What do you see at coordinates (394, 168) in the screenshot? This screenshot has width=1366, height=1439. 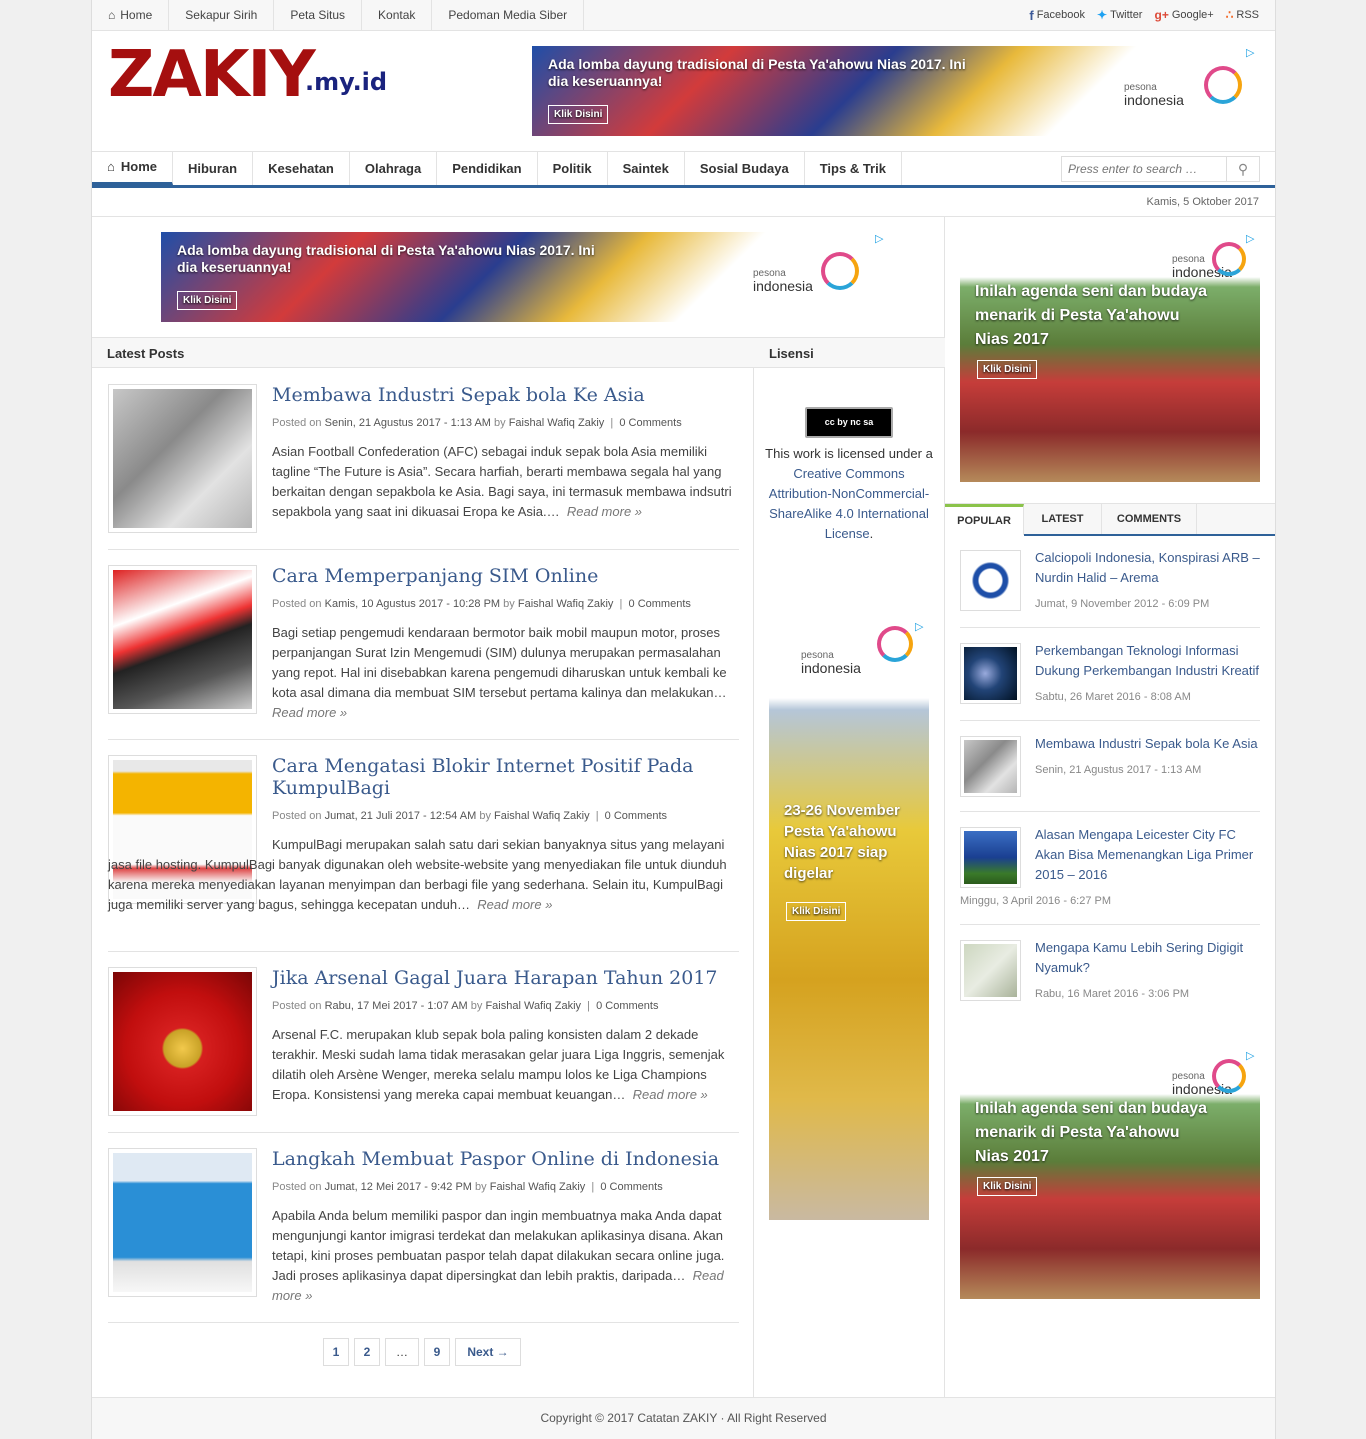 I see `nav-olahraga: Olahraga` at bounding box center [394, 168].